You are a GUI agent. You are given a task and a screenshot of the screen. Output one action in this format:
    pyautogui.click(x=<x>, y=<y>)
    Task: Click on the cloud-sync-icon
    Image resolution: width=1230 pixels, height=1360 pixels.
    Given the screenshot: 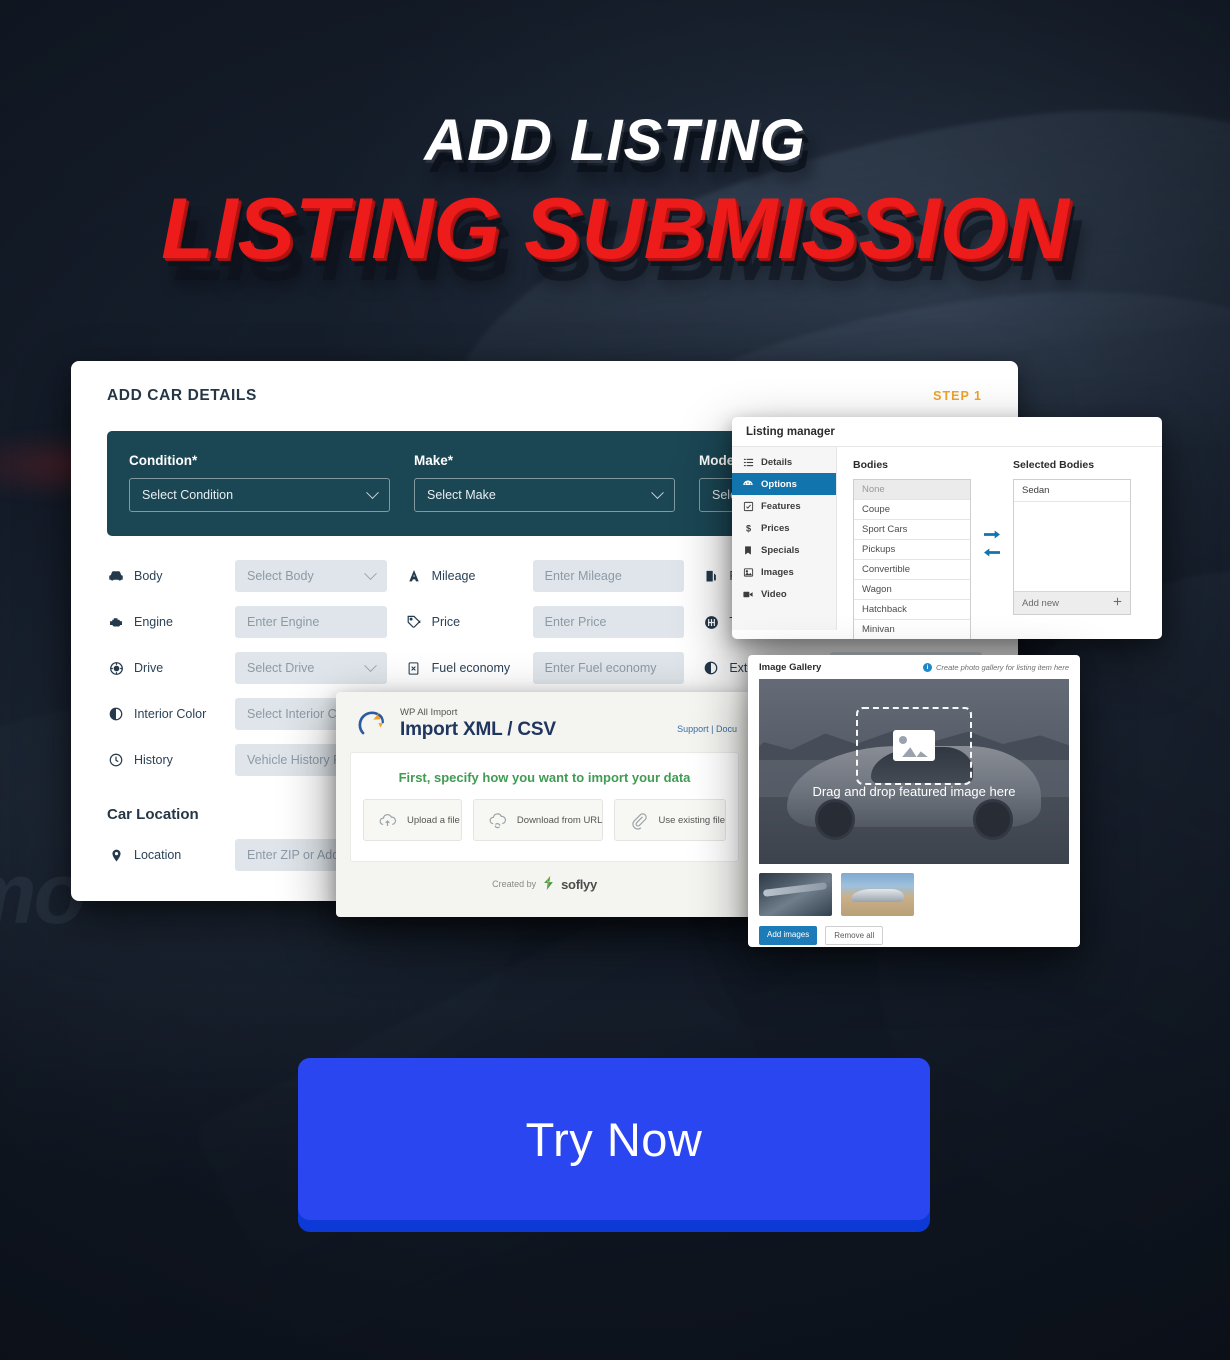 What is the action you would take?
    pyautogui.click(x=497, y=820)
    